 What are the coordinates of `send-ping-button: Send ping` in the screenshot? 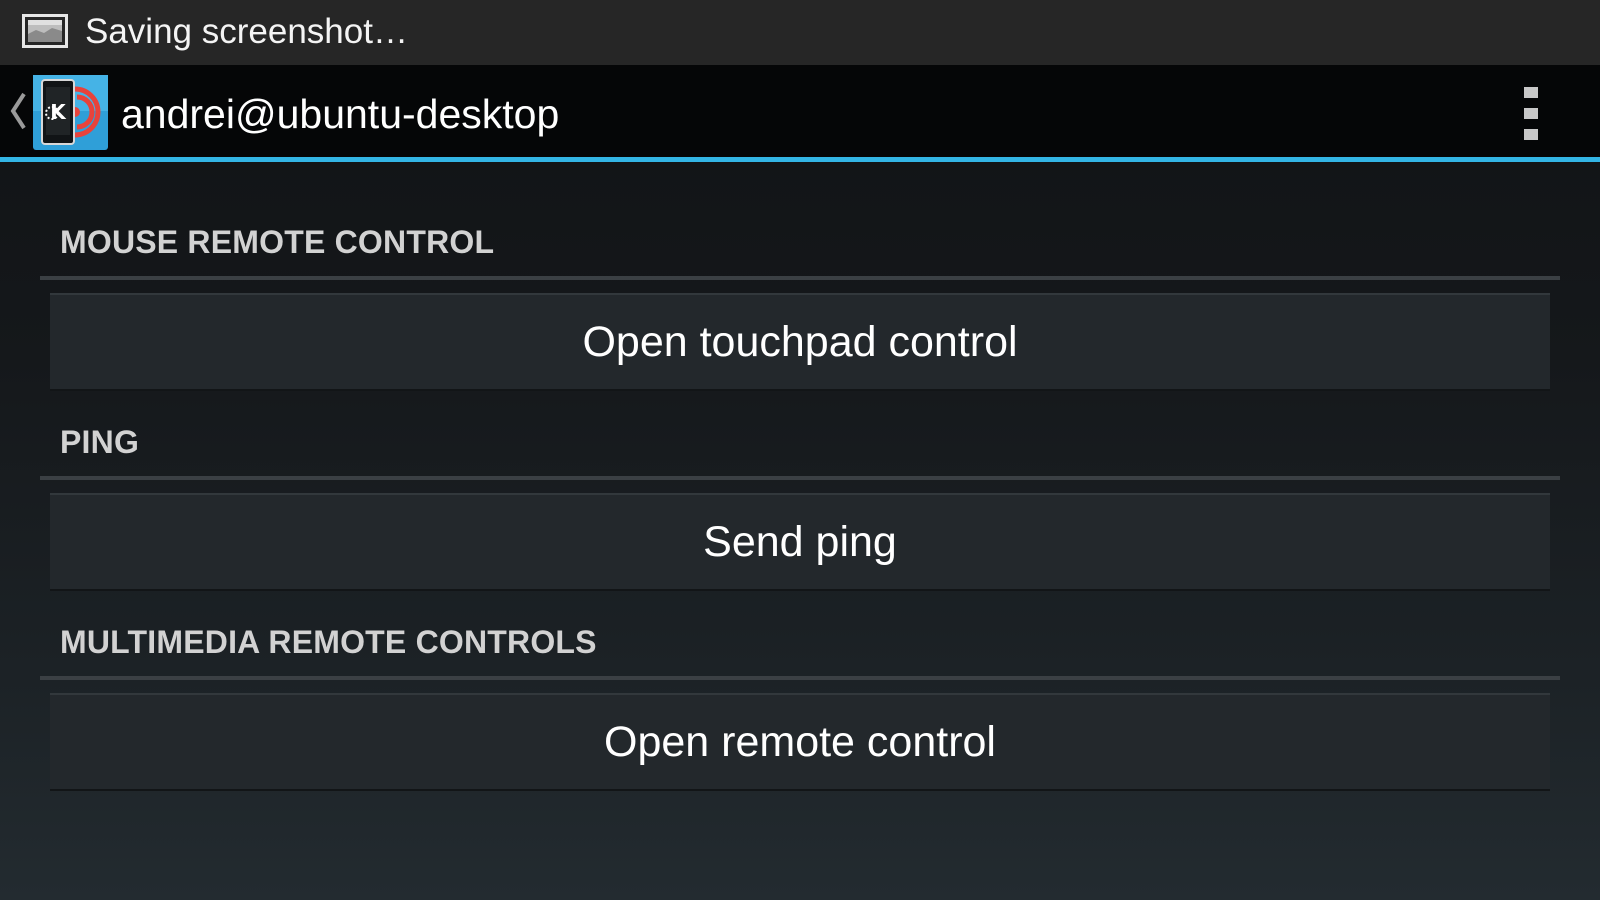 It's located at (800, 542).